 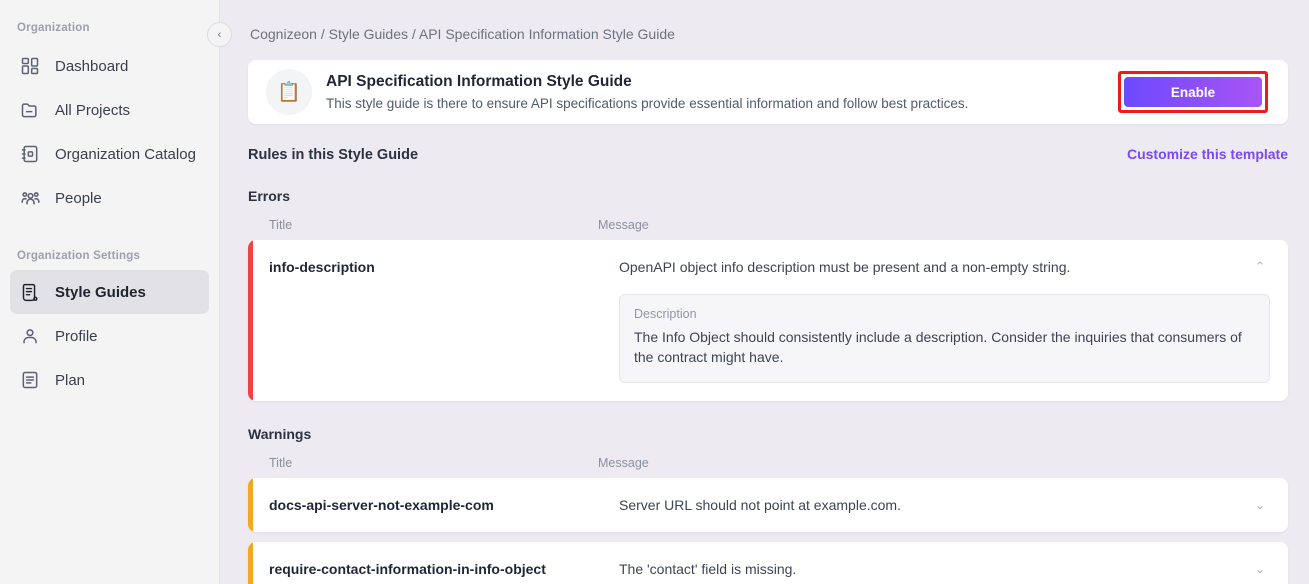 I want to click on chevron-up-icon: ⌃, so click(x=1260, y=267).